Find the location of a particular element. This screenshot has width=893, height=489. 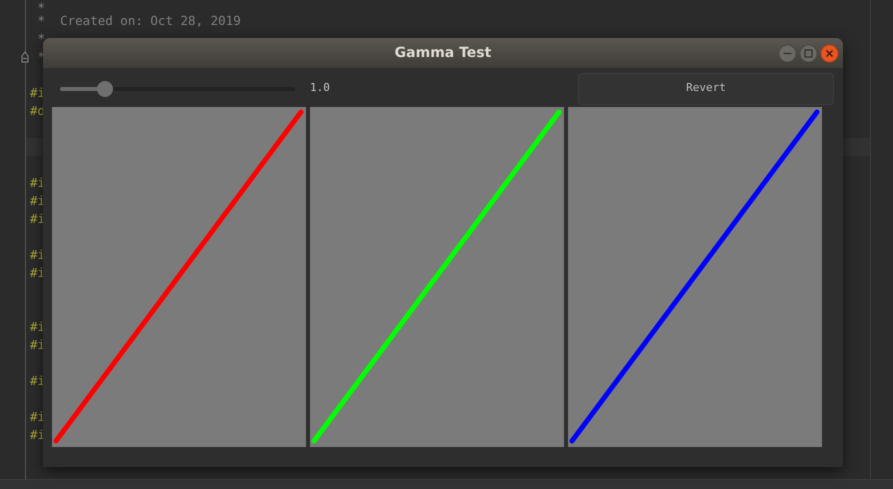

revert-button: Revert is located at coordinates (706, 88).